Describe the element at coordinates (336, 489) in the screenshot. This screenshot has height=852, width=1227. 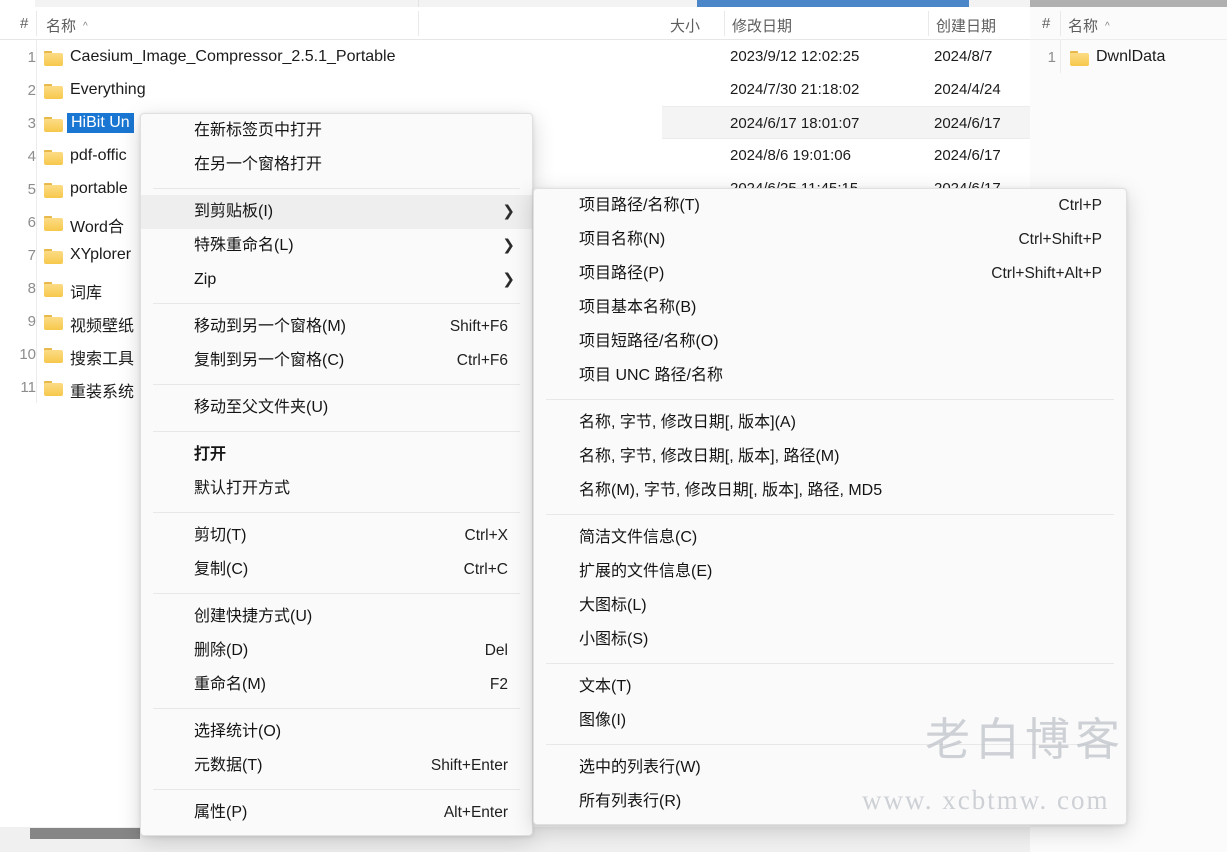
I see `menu-item: 默认打开方式` at that location.